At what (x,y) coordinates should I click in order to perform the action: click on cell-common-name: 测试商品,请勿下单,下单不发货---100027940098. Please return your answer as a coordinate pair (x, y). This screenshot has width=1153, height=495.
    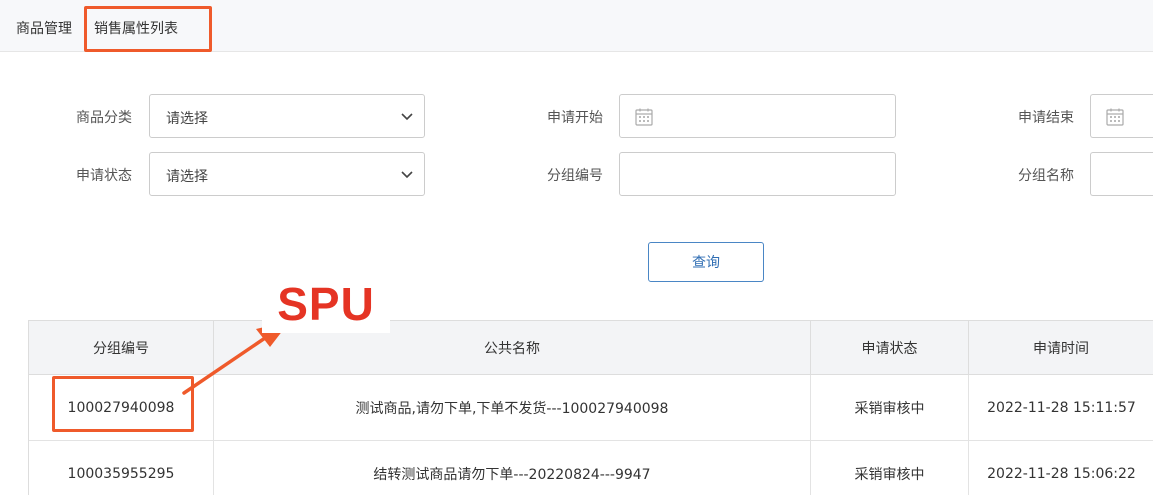
    Looking at the image, I should click on (512, 407).